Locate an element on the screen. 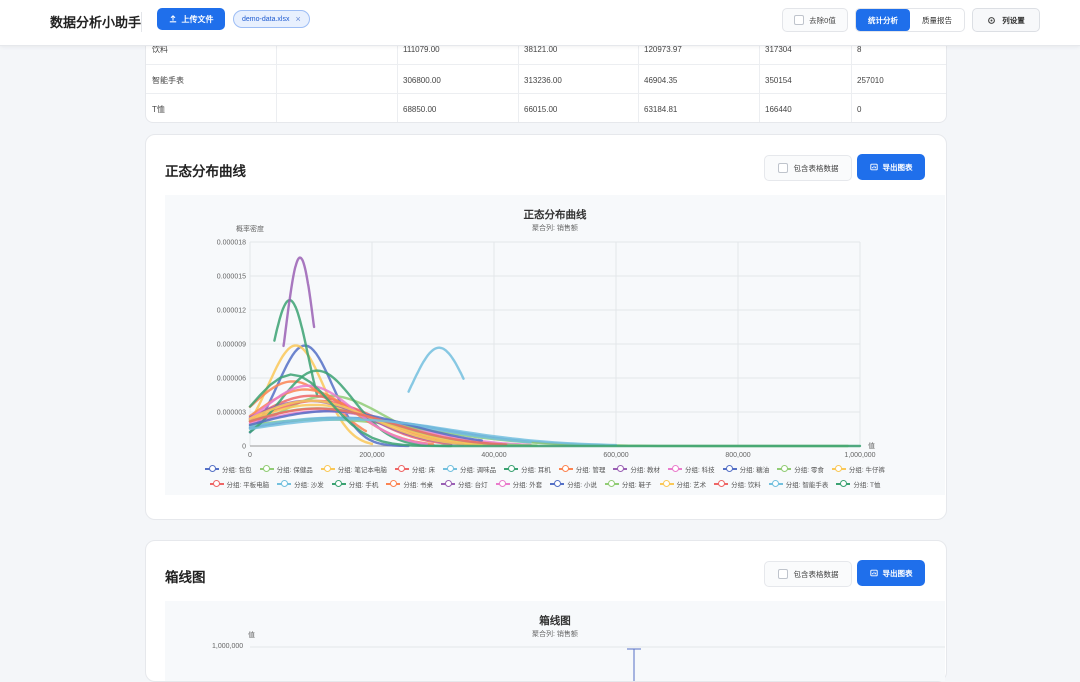 Image resolution: width=1080 pixels, height=682 pixels. legend-label: 分组: 鞋子 is located at coordinates (636, 485).